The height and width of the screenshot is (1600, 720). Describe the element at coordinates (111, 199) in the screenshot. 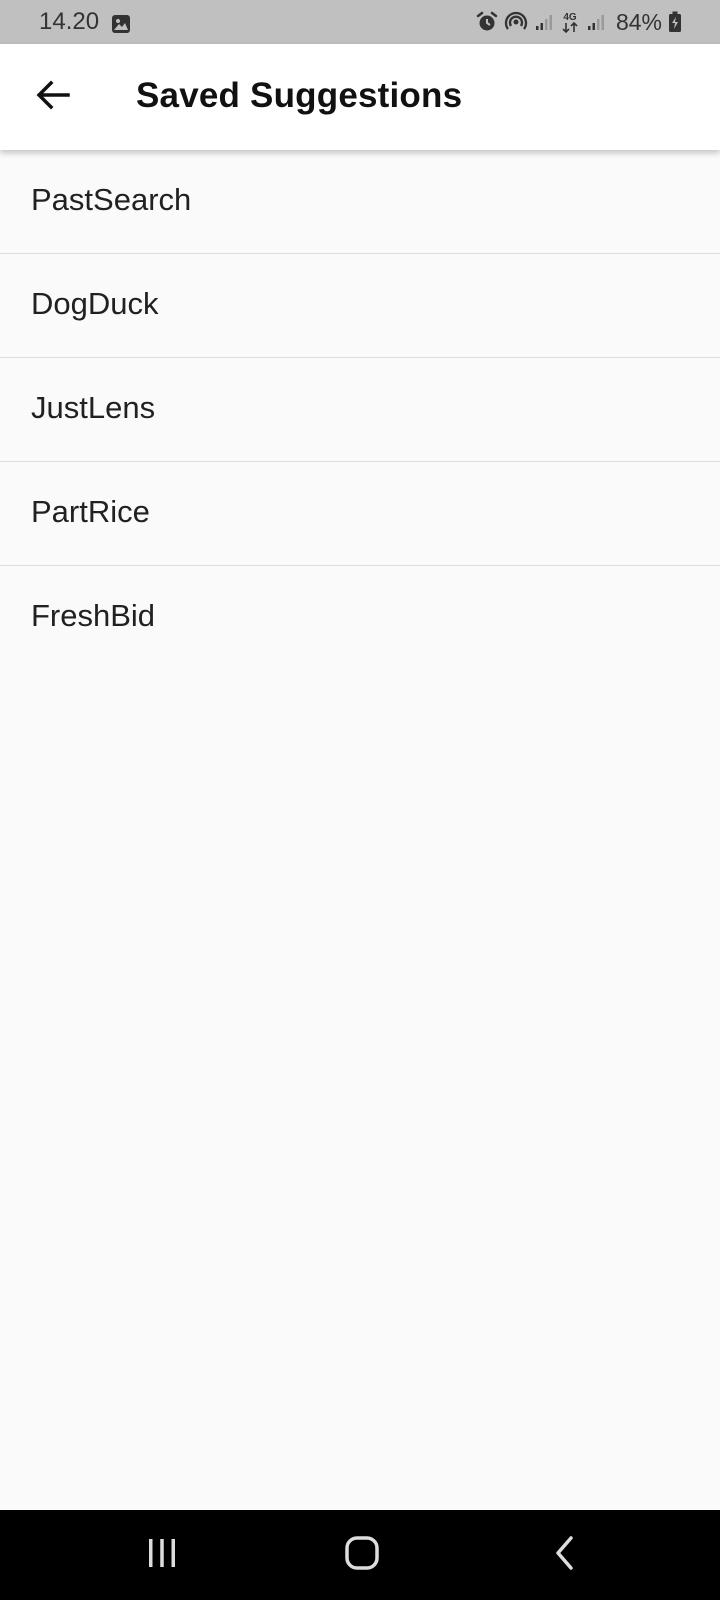

I see `list-item-label: PastSearch` at that location.